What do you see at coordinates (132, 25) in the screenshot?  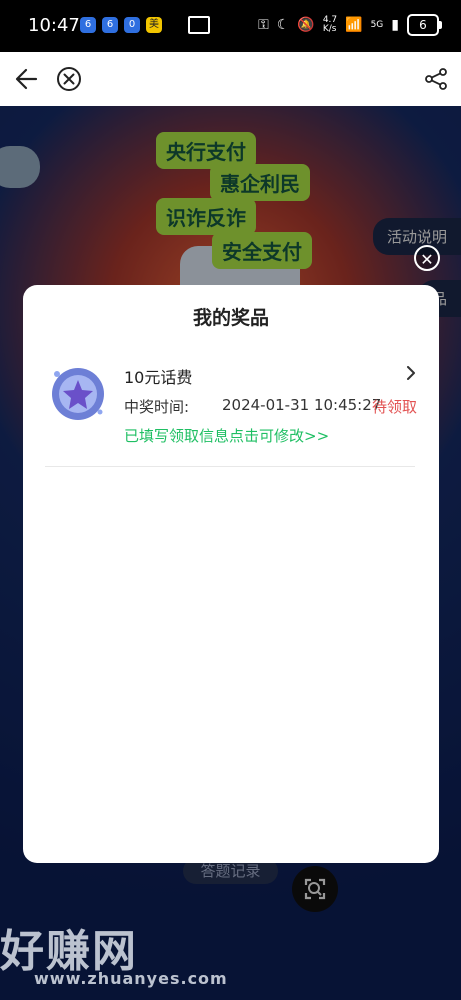 I see `app-notification-icon: 0` at bounding box center [132, 25].